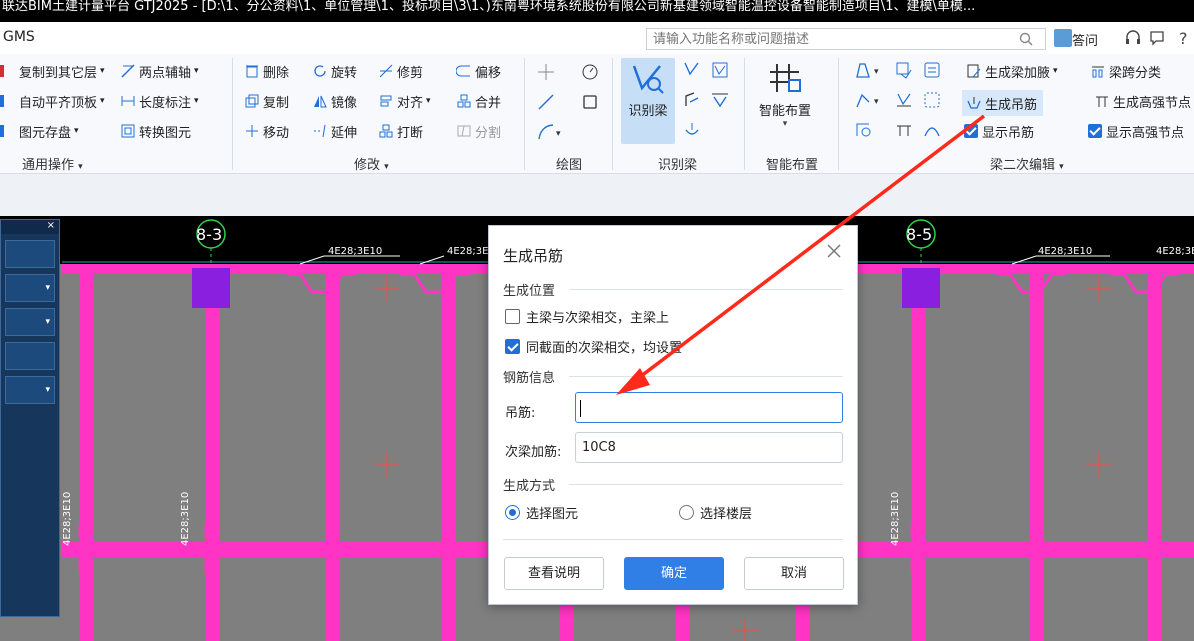 The height and width of the screenshot is (641, 1194). Describe the element at coordinates (1142, 101) in the screenshot. I see `gen-hs-node-button: 生成高强节点` at that location.